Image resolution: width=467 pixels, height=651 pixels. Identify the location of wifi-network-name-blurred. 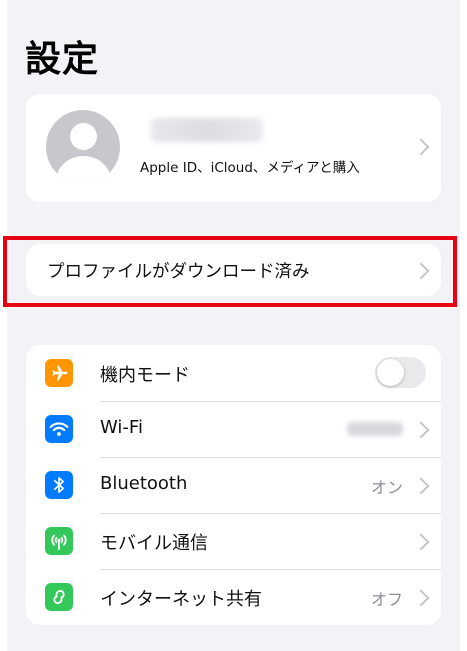
(375, 429).